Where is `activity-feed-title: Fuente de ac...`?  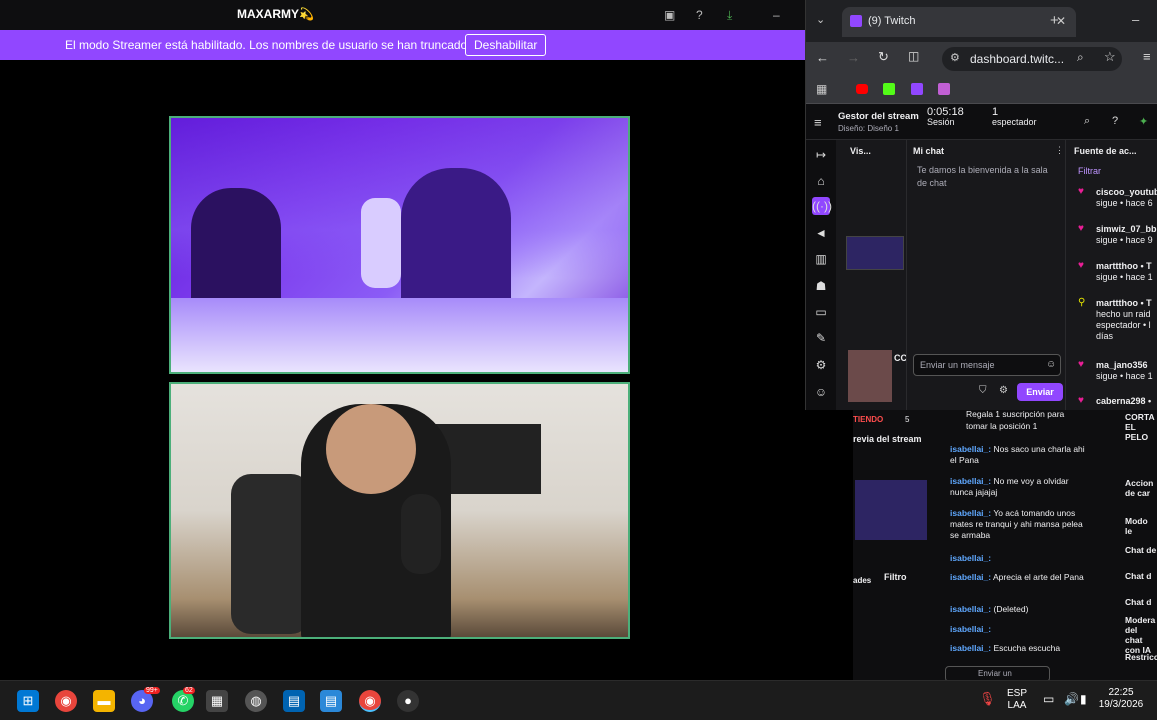 activity-feed-title: Fuente de ac... is located at coordinates (1105, 151).